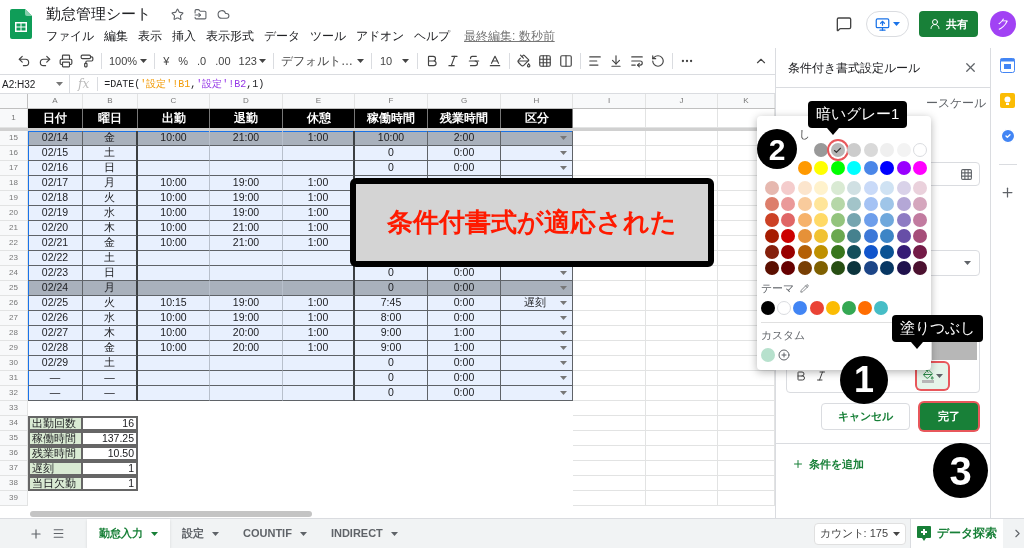 The width and height of the screenshot is (1024, 548). Describe the element at coordinates (394, 61) in the screenshot. I see `font-size-select: 10` at that location.